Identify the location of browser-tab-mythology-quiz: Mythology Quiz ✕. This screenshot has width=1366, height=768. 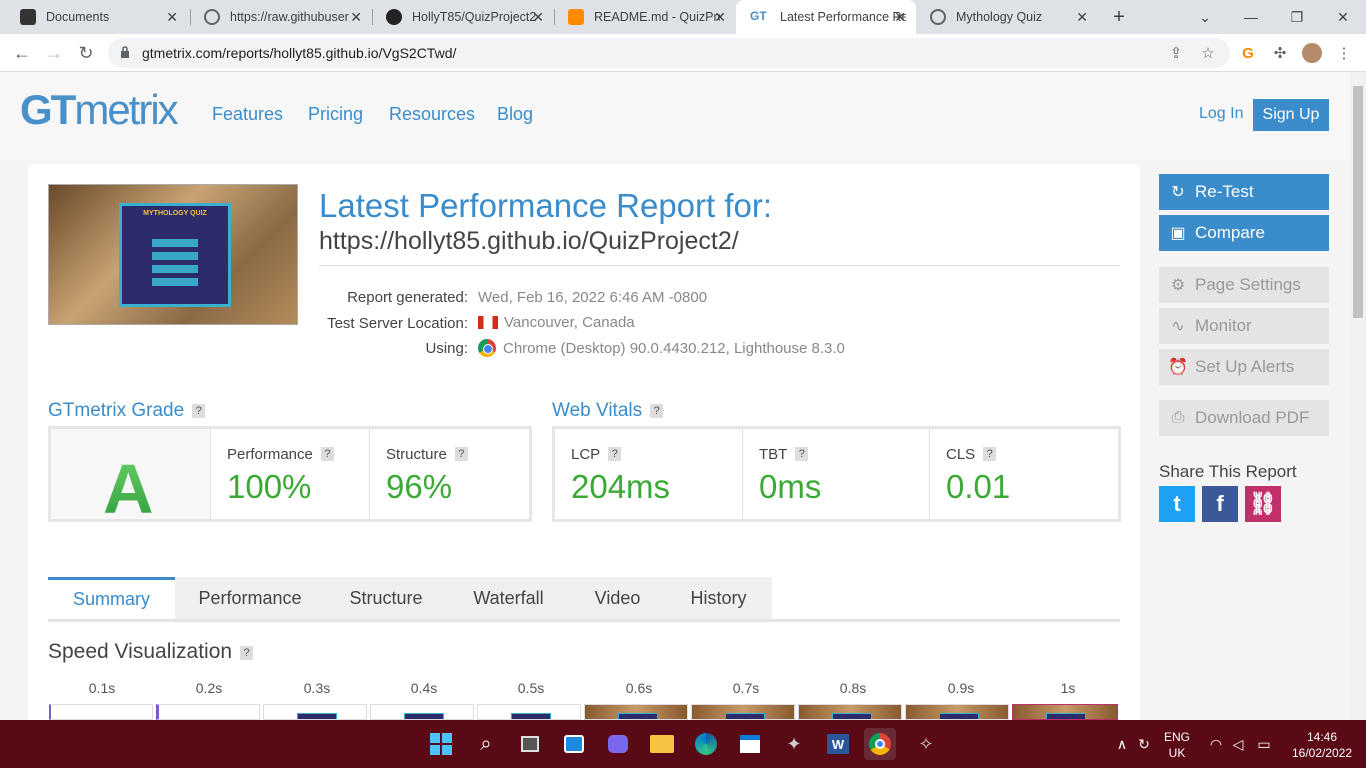
(1007, 17).